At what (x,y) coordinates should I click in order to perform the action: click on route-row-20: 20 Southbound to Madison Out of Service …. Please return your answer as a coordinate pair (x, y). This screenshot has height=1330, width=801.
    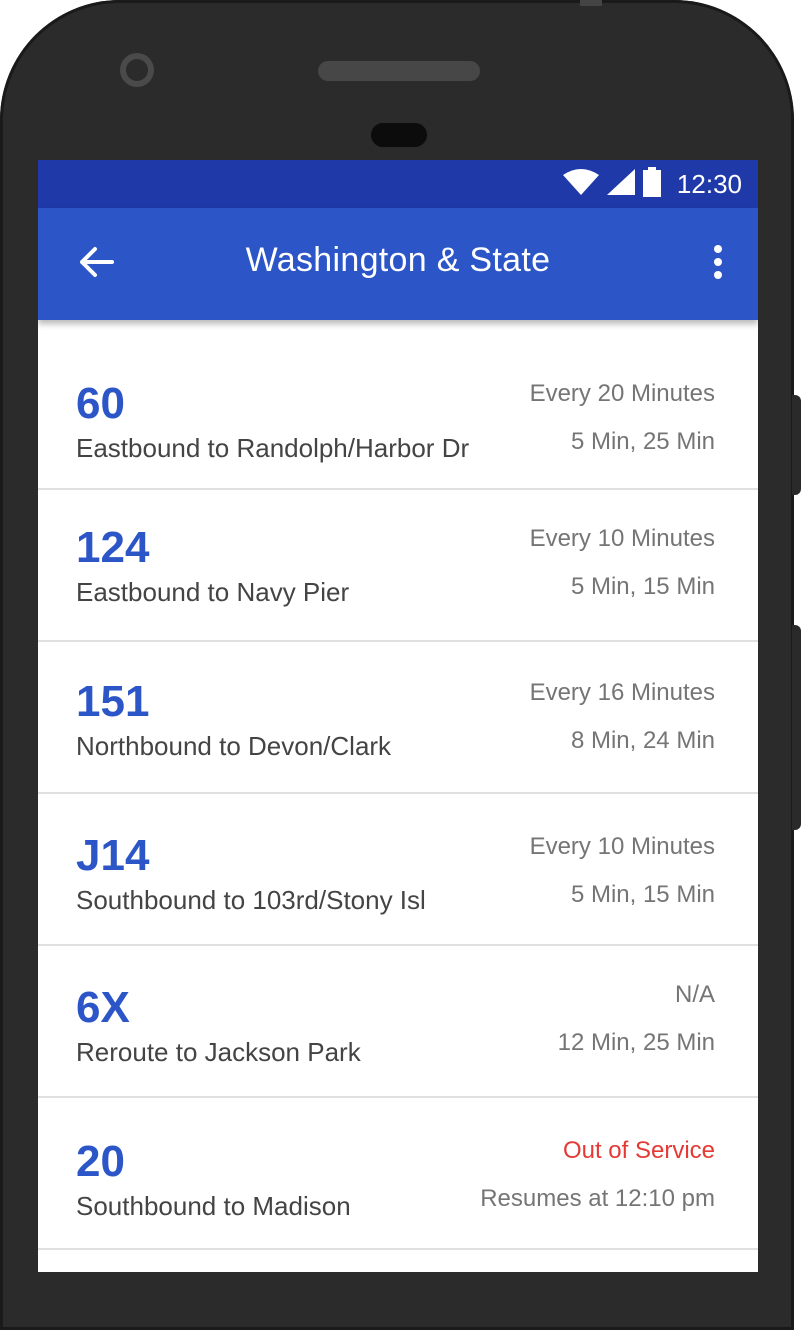
    Looking at the image, I should click on (398, 1174).